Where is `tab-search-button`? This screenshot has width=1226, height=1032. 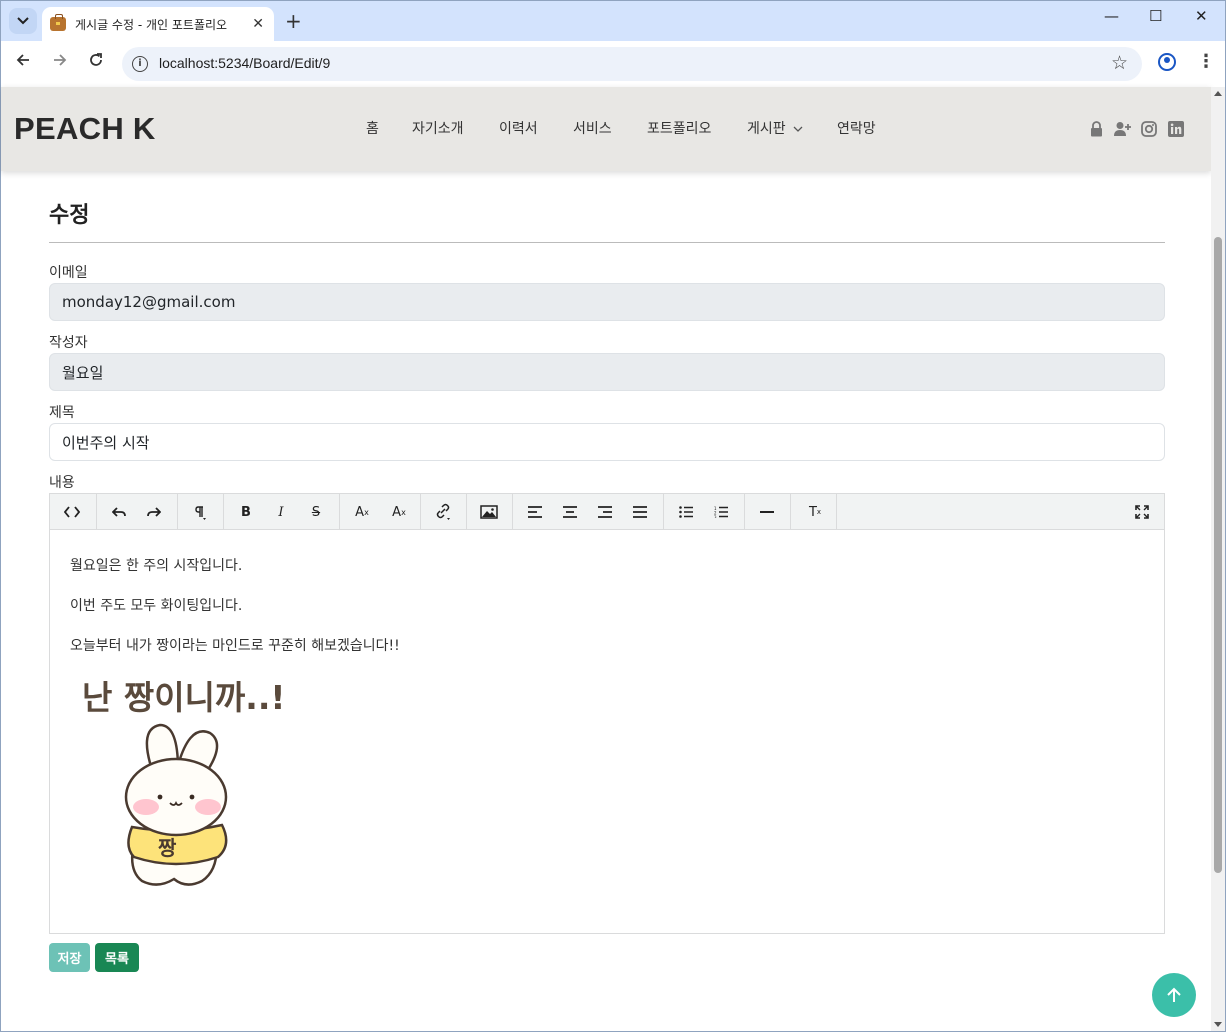 tab-search-button is located at coordinates (23, 21).